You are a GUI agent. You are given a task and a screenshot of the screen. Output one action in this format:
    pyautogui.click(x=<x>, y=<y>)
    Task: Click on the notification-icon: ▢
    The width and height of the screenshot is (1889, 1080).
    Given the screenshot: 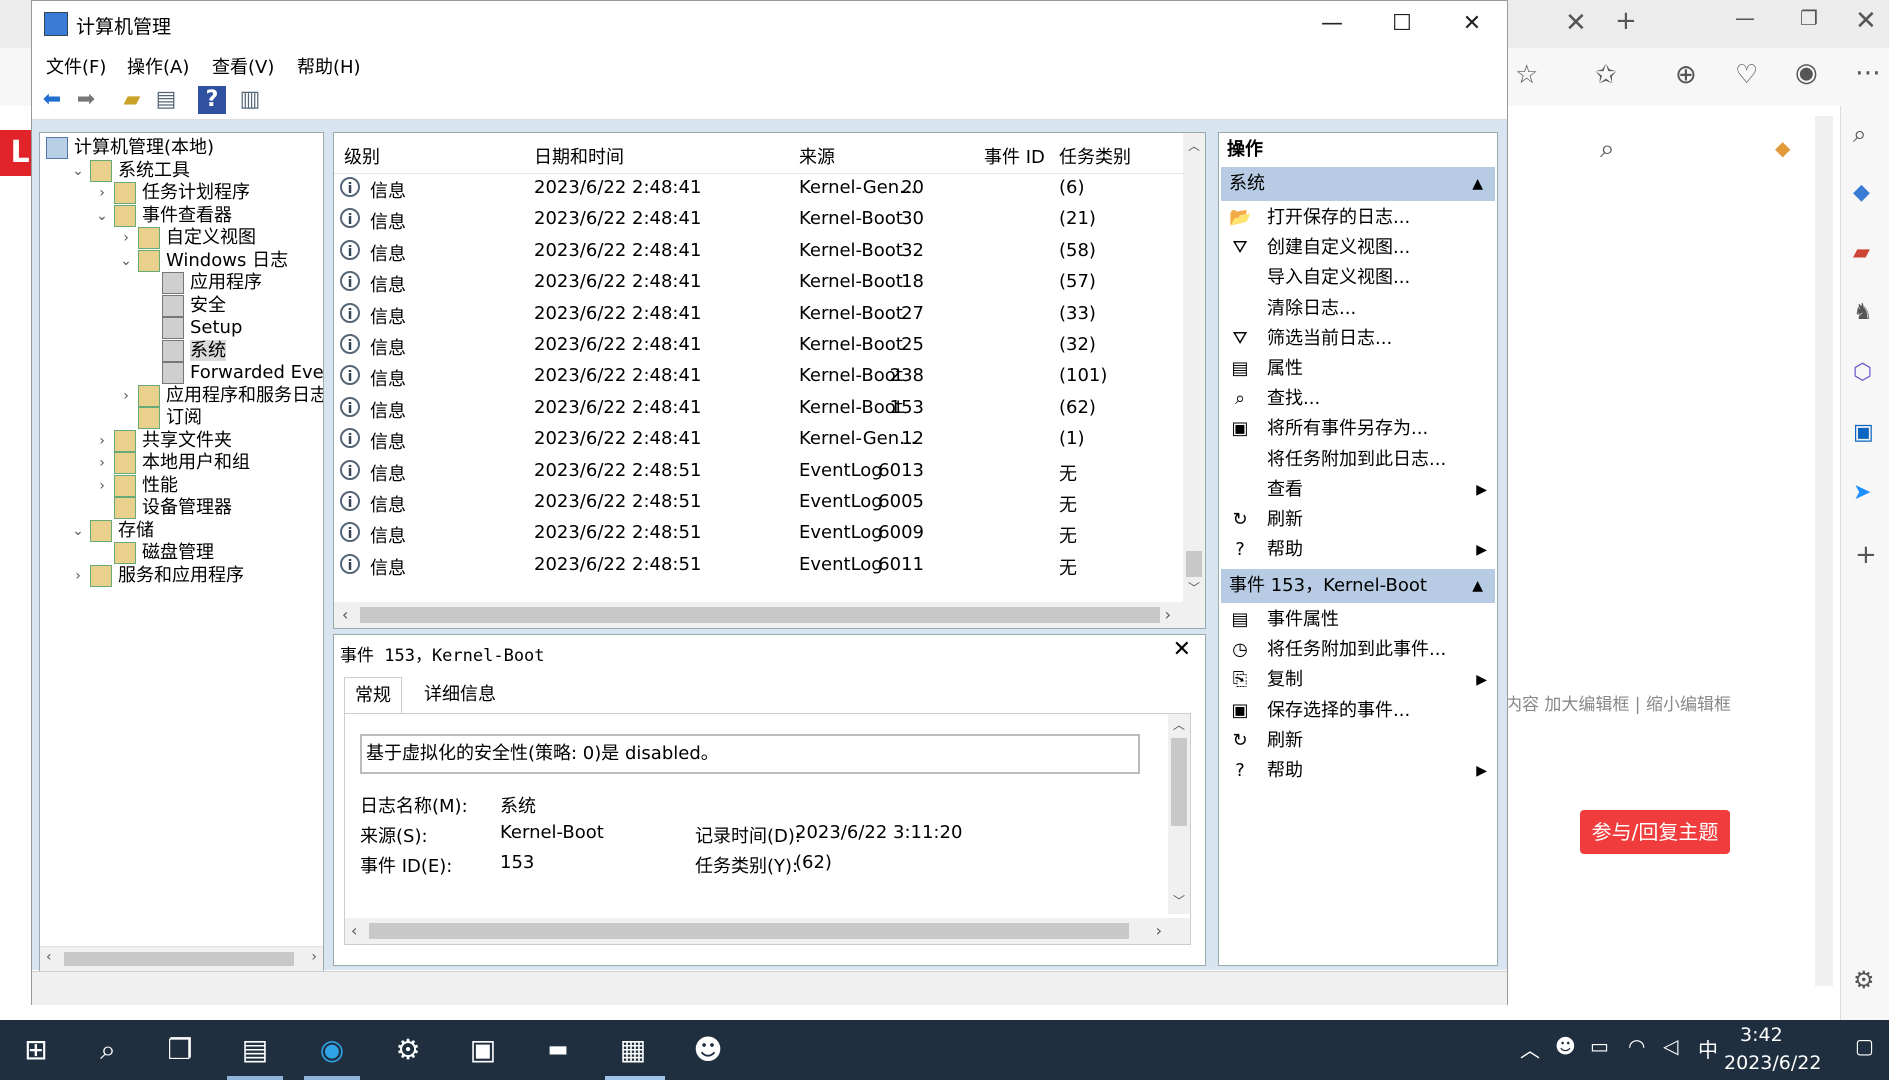 What is the action you would take?
    pyautogui.click(x=1864, y=1046)
    